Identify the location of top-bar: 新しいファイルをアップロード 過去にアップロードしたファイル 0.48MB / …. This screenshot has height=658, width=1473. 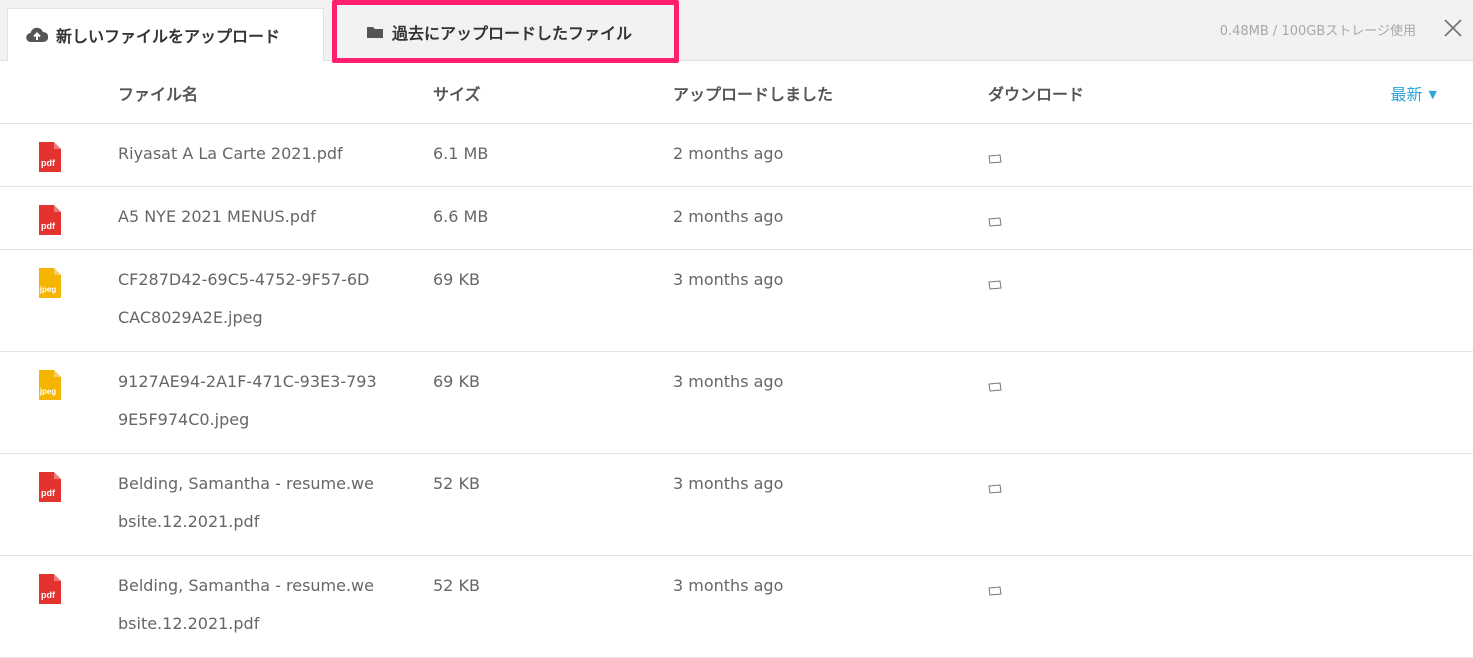
(736, 31).